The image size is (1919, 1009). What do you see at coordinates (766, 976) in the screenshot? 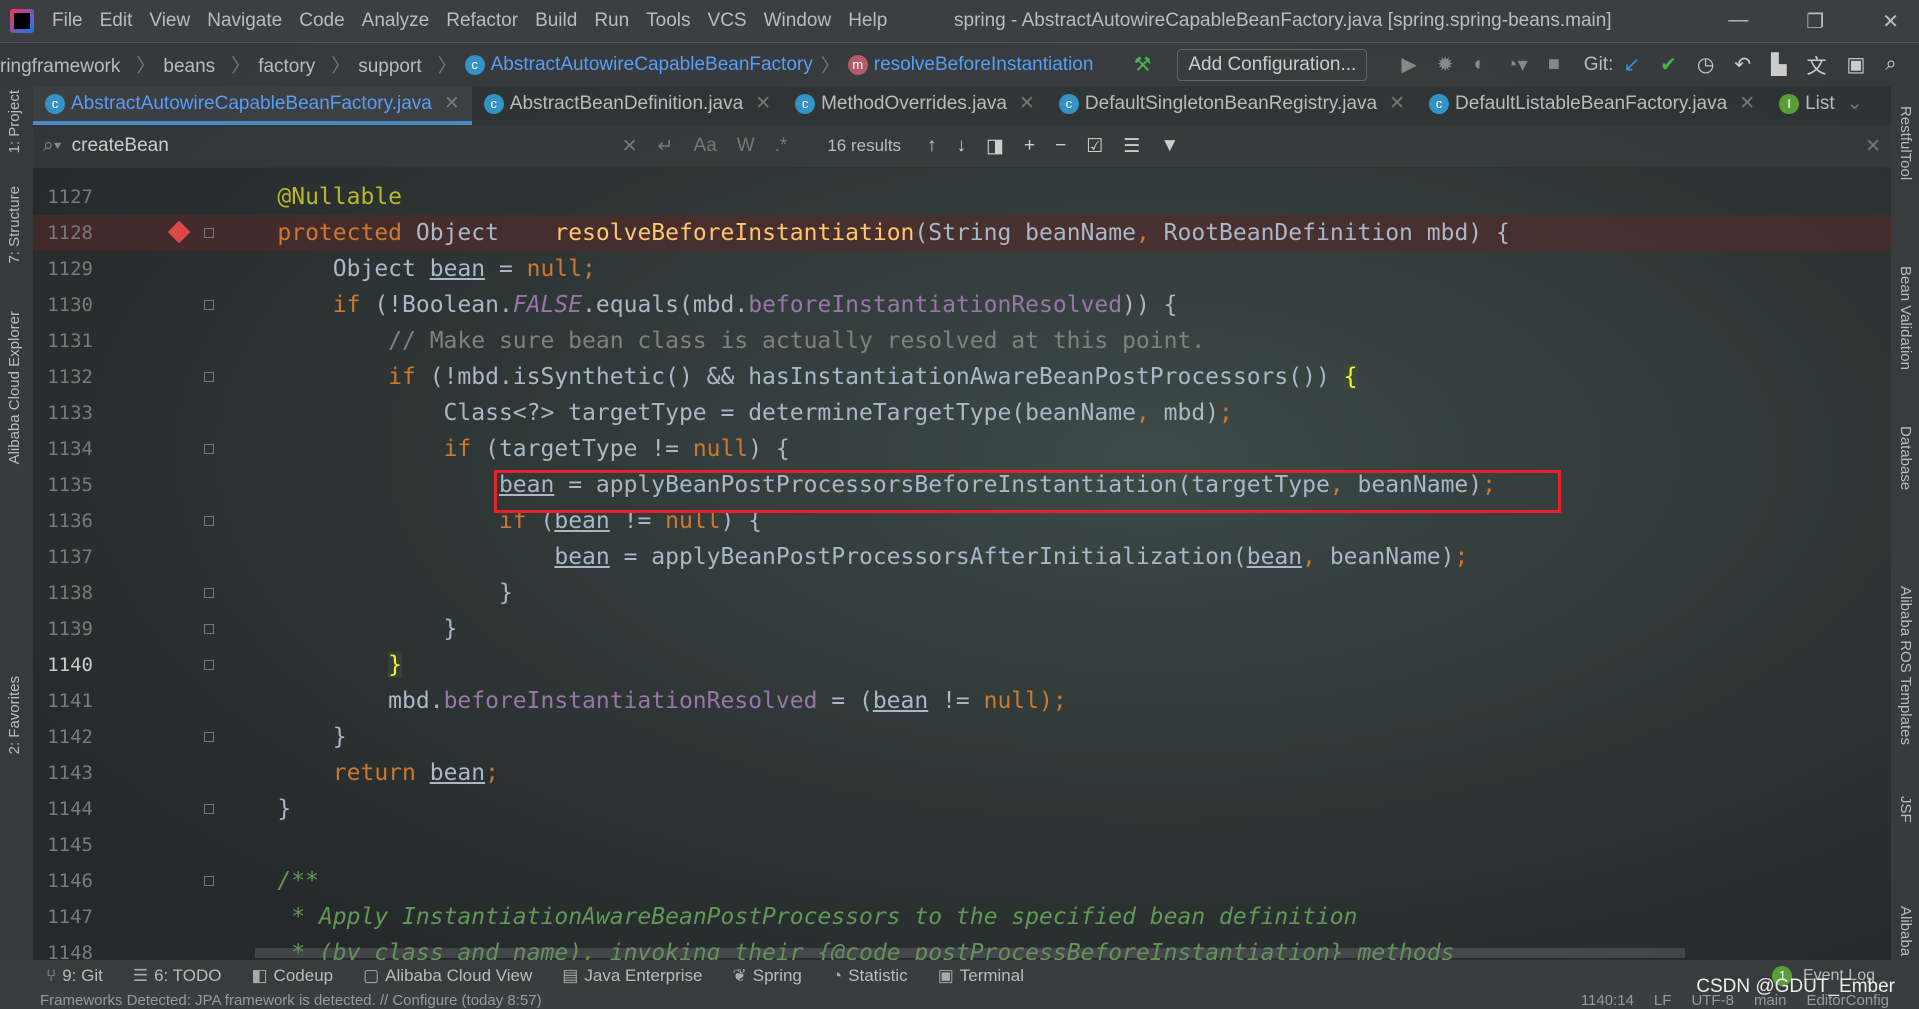
I see `toolwindow-spring: ❦ Spring` at bounding box center [766, 976].